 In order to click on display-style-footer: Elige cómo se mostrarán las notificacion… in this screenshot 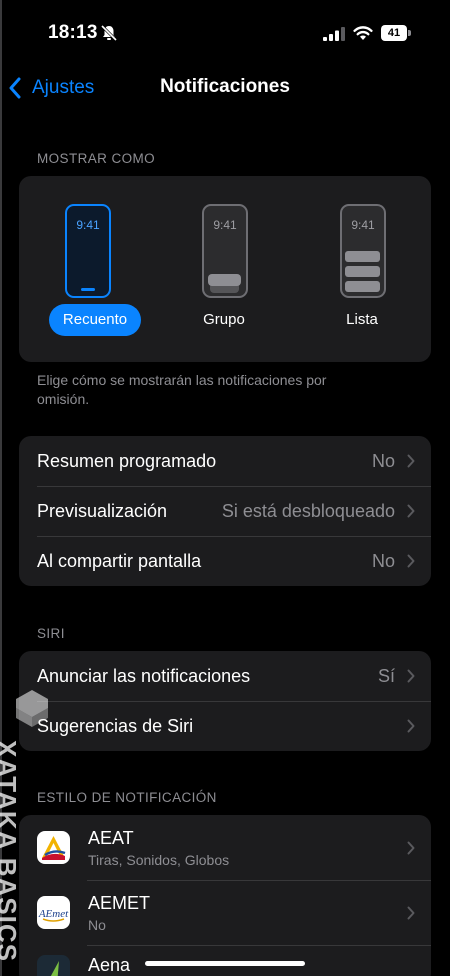, I will do `click(182, 389)`.